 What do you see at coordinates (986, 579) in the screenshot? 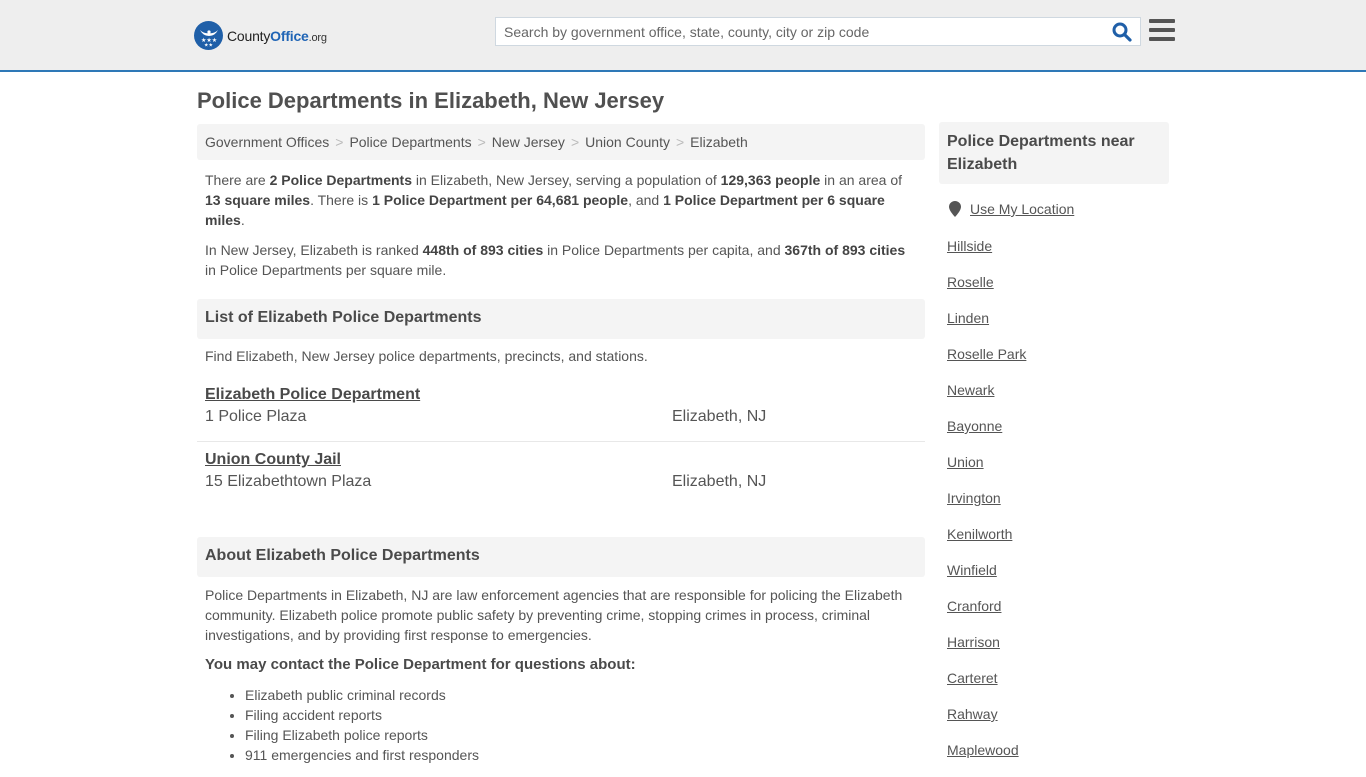
I see `nearby-city-link: Winfield` at bounding box center [986, 579].